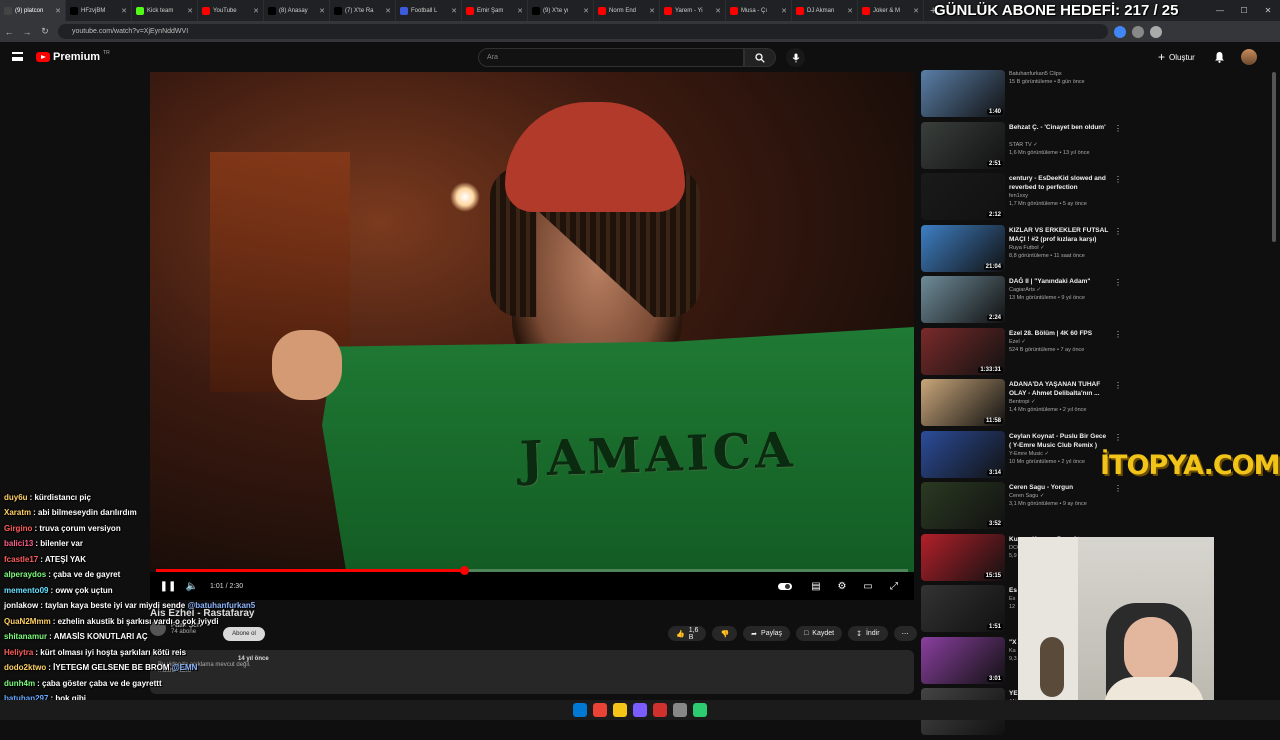  Describe the element at coordinates (759, 10) in the screenshot. I see `browser-tab: Musa - Çı ✕` at that location.